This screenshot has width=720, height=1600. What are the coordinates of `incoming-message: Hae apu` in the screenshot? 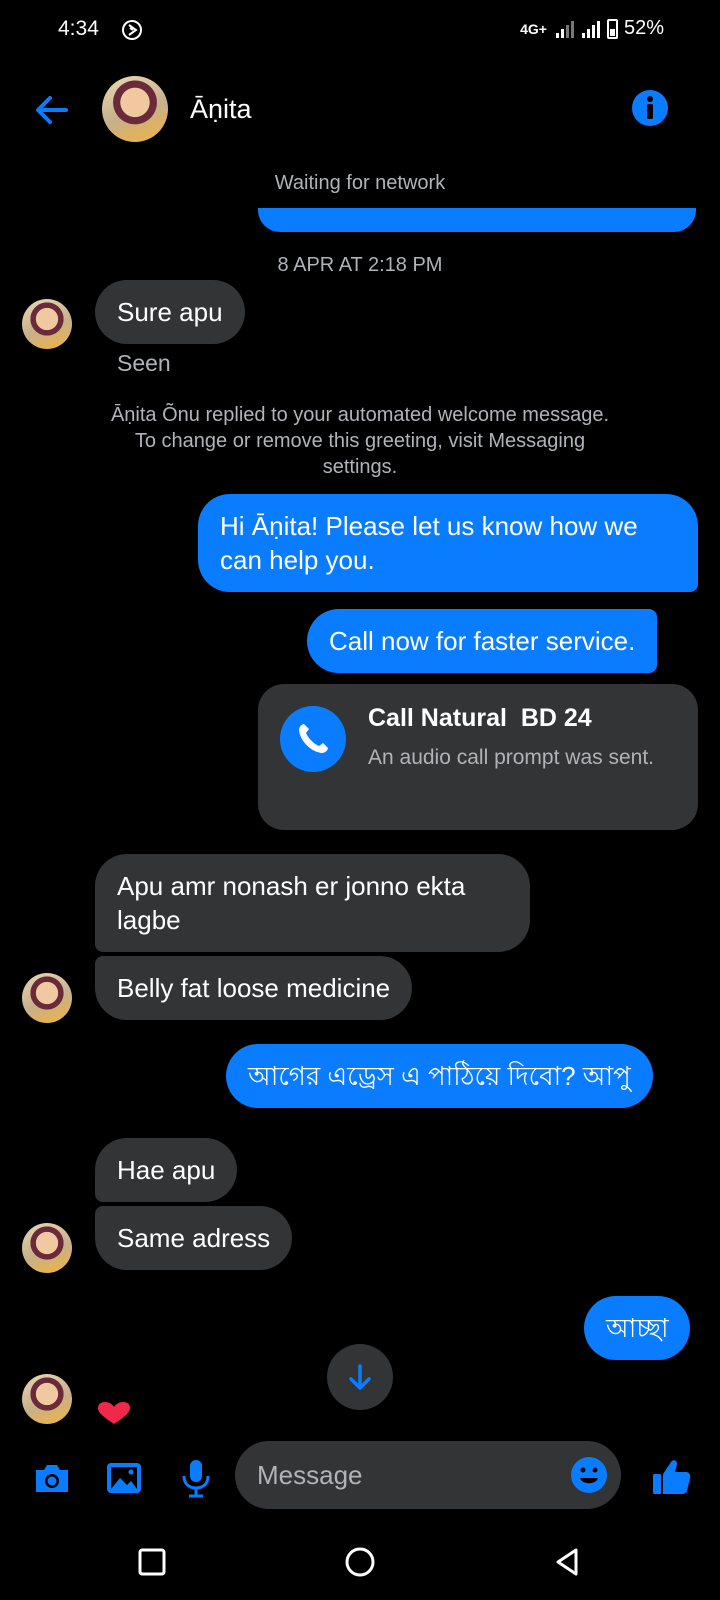 It's located at (166, 1170).